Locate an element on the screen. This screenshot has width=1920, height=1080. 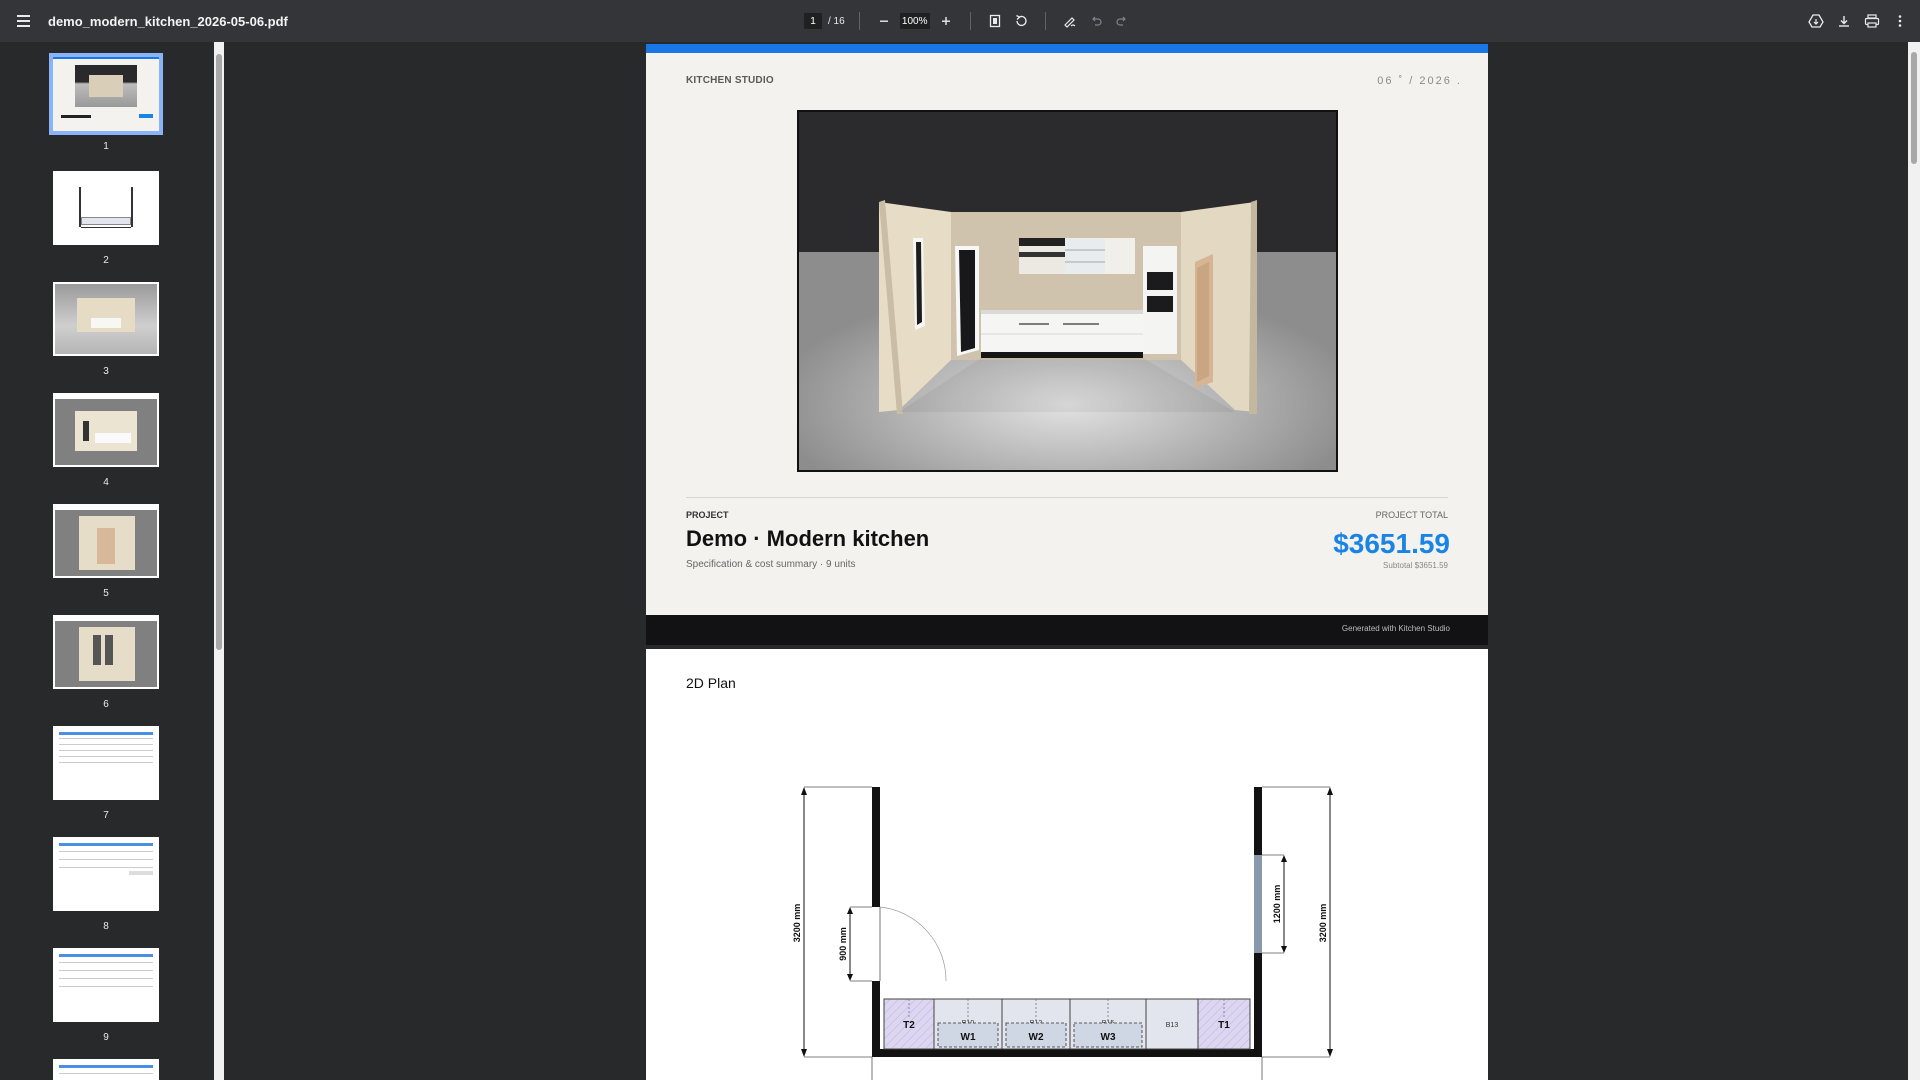
page-number-input: 1 is located at coordinates (813, 21).